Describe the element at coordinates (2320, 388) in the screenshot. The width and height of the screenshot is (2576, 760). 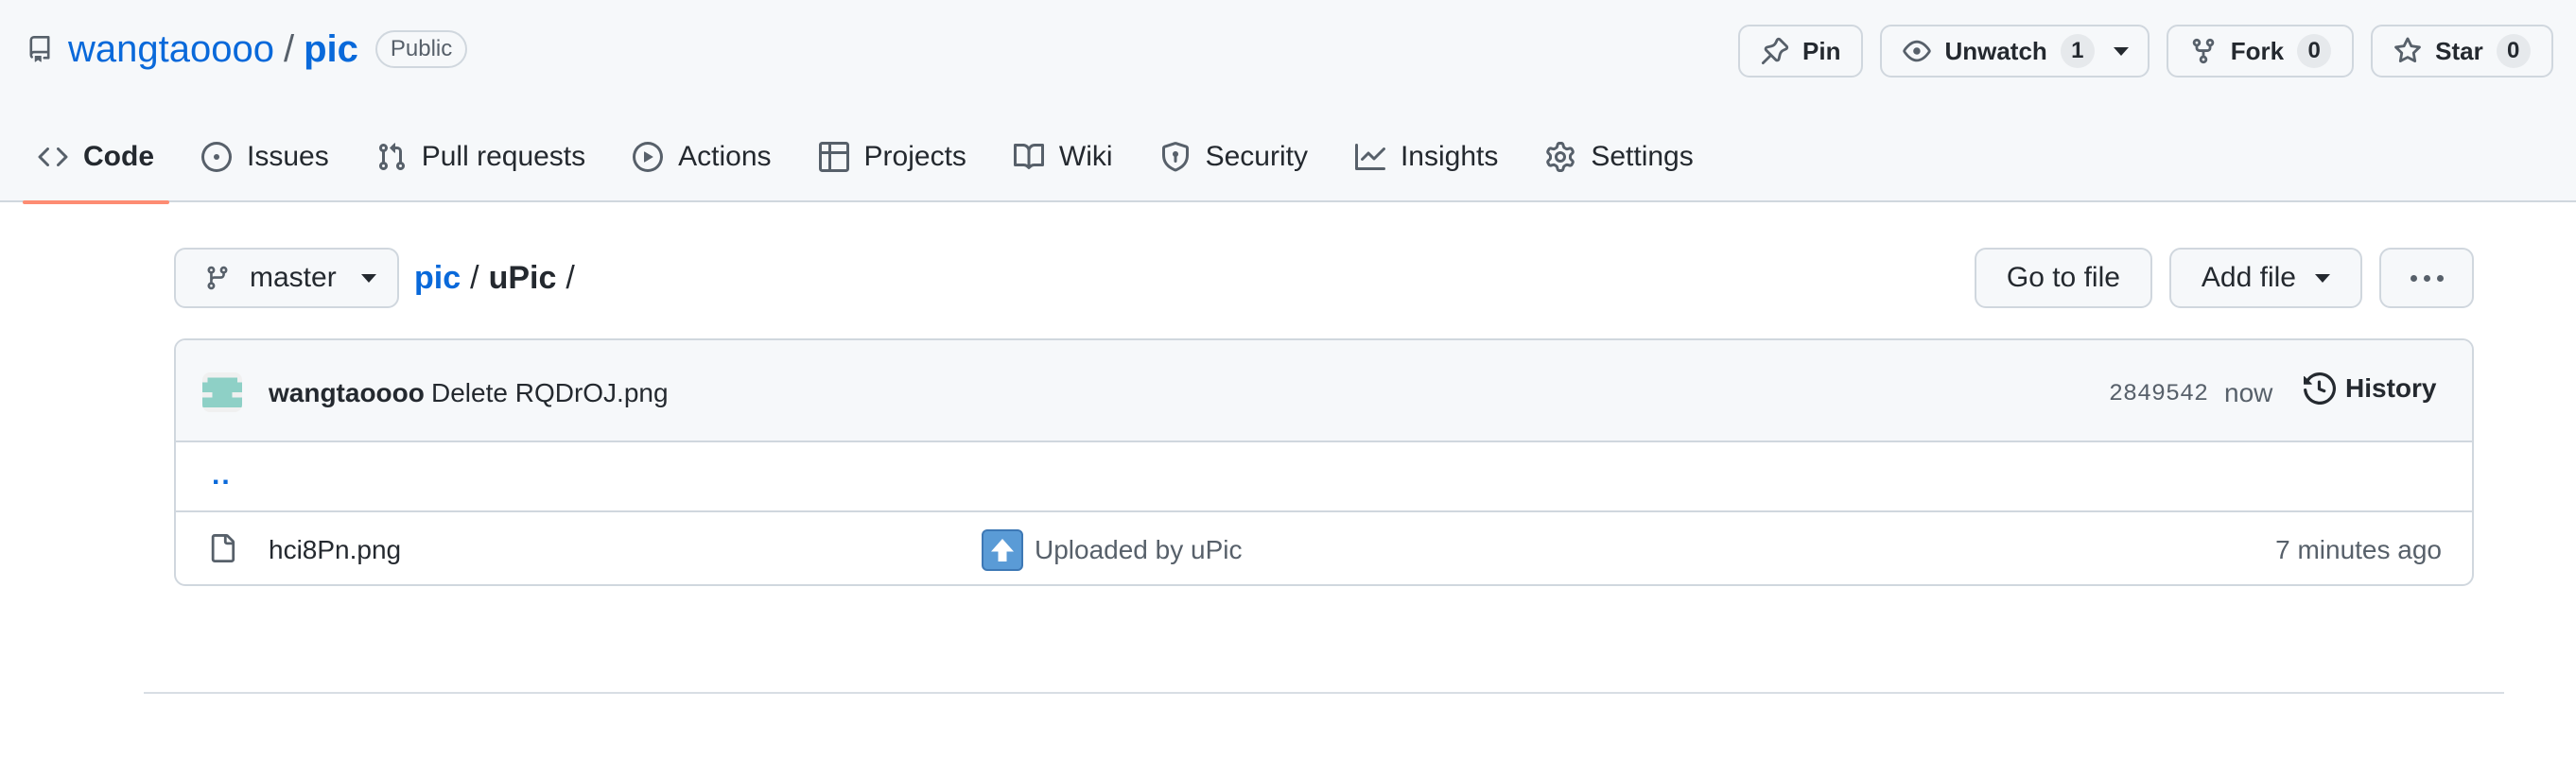
I see `history-icon` at that location.